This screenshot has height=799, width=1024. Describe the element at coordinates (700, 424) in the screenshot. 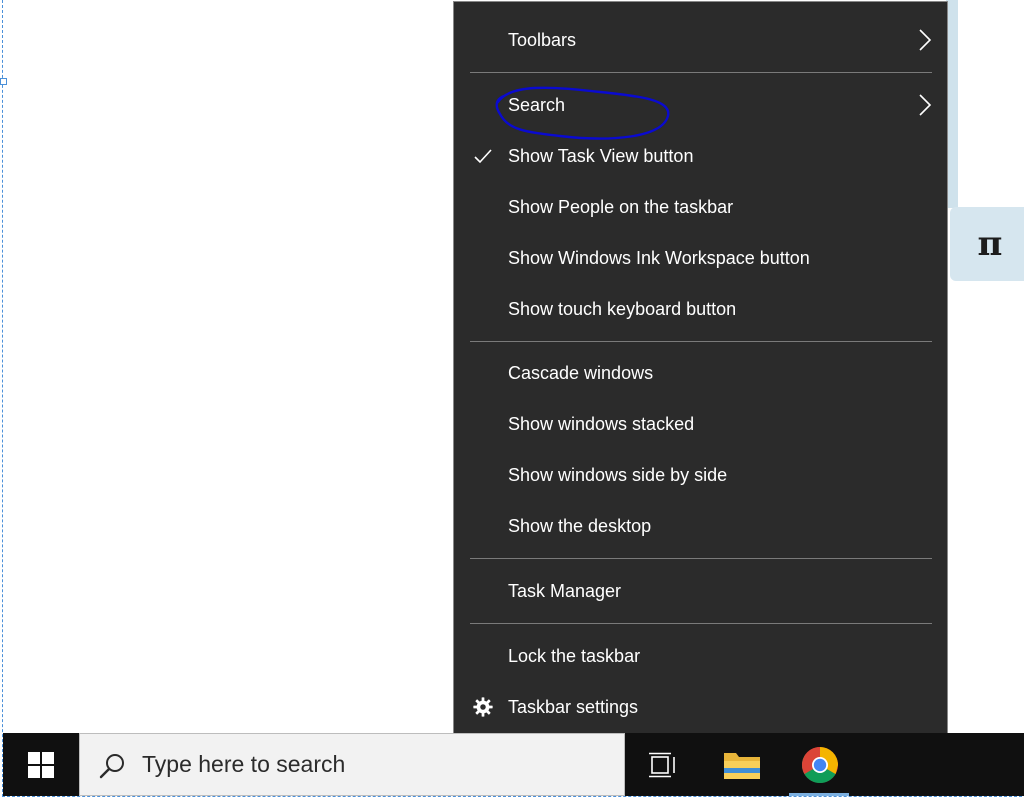

I see `menu-item-show-windows-stacked: Show windows stacked` at that location.